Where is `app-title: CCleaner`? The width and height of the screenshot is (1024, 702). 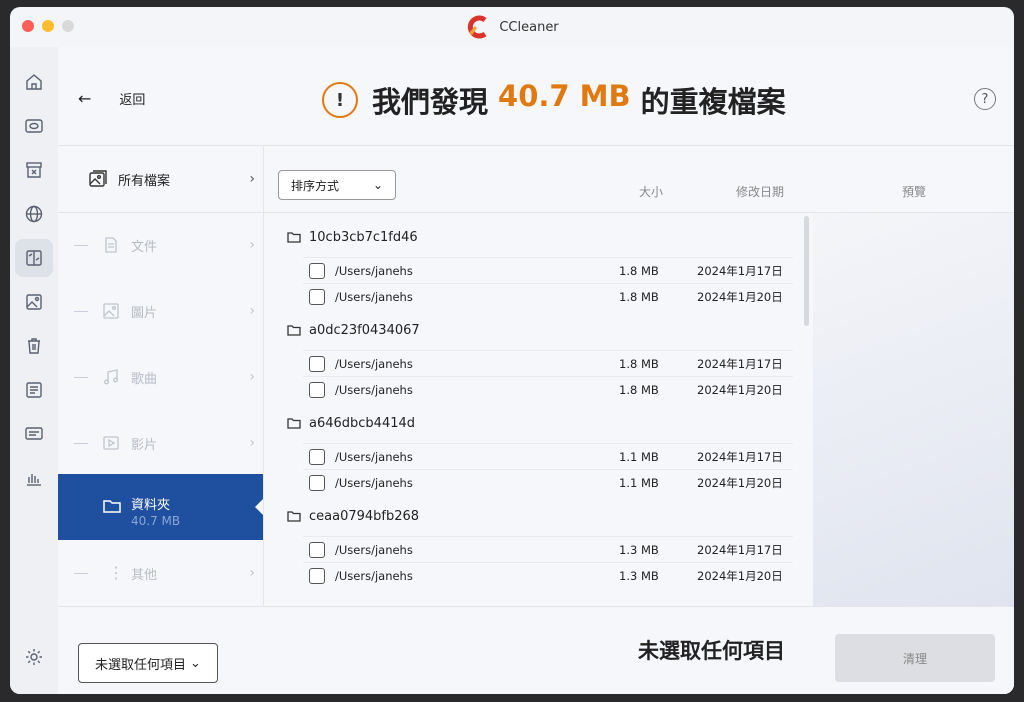 app-title: CCleaner is located at coordinates (512, 27).